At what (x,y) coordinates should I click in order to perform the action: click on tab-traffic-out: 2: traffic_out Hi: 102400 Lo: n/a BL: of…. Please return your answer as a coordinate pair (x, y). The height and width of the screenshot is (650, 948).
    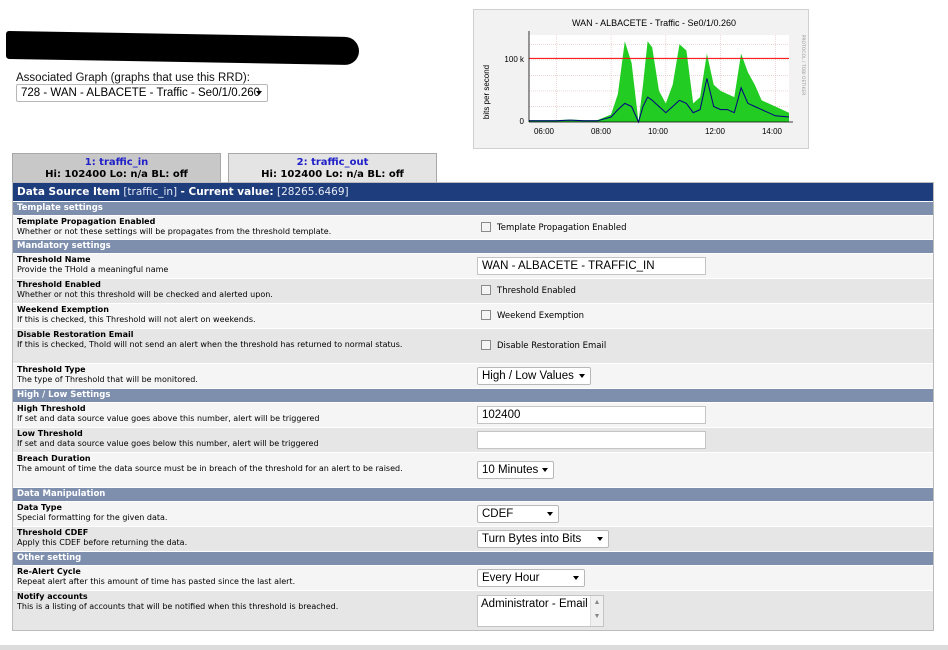
    Looking at the image, I should click on (332, 167).